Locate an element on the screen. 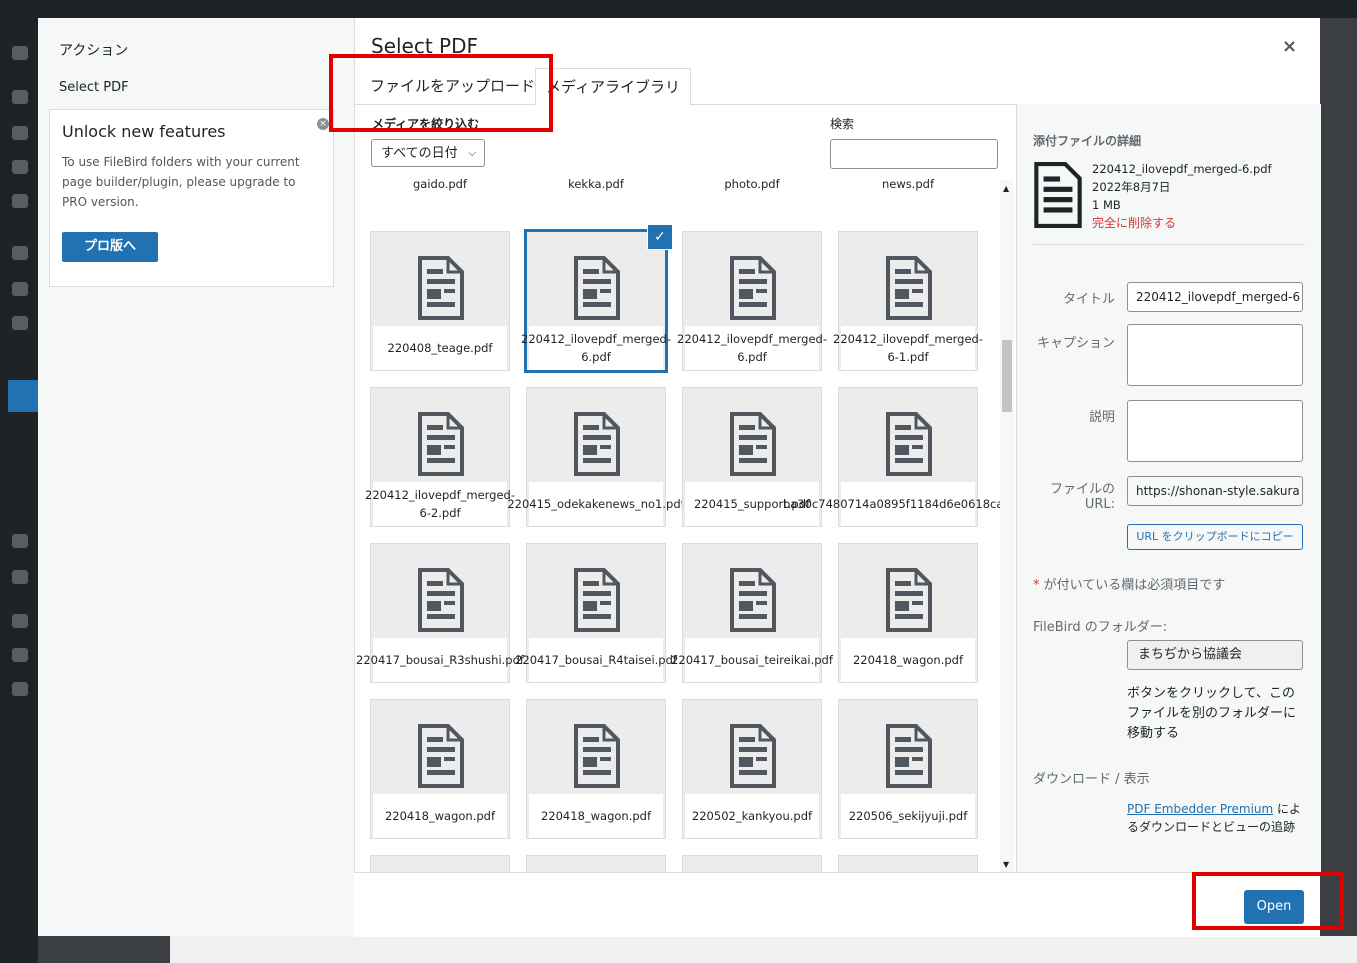 The image size is (1357, 963). monitor-icon is located at coordinates (20, 201).